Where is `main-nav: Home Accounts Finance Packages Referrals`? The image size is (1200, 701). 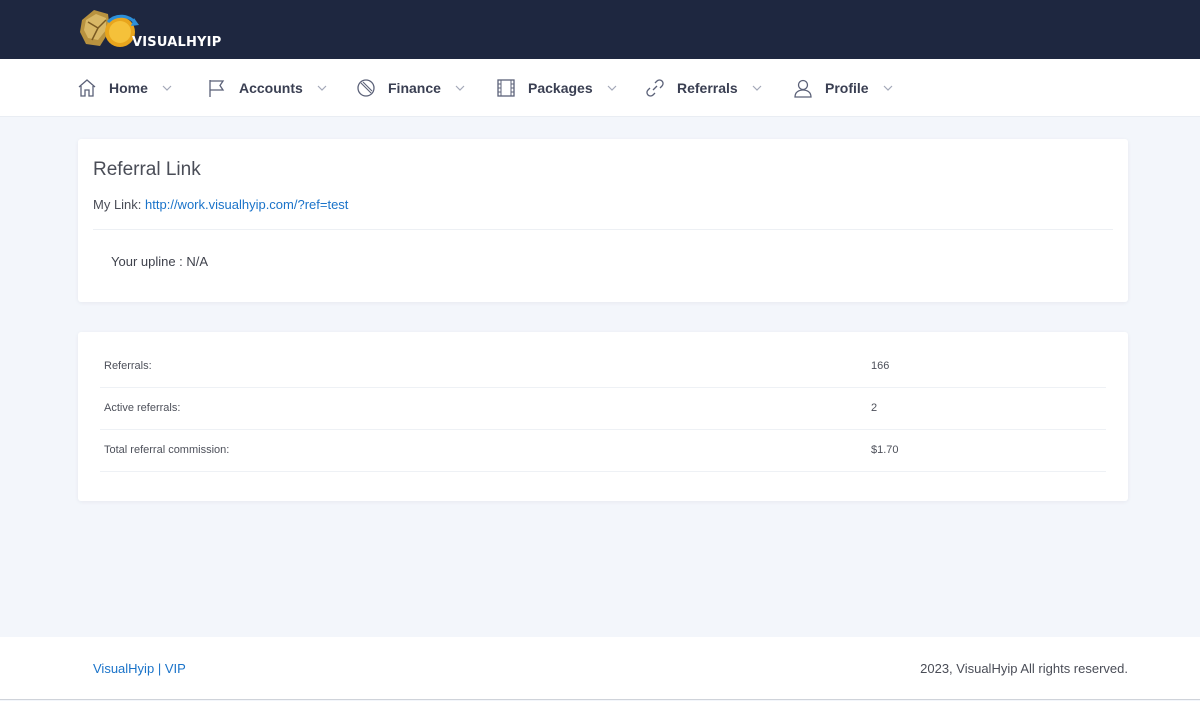 main-nav: Home Accounts Finance Packages Referrals is located at coordinates (600, 88).